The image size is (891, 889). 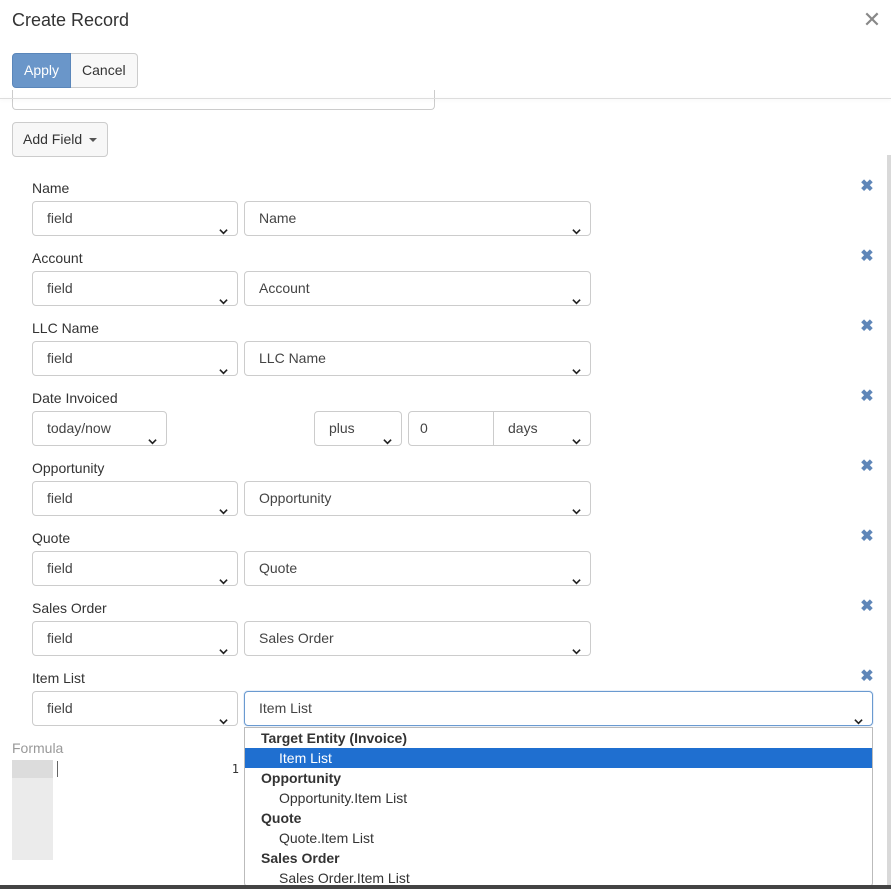 What do you see at coordinates (68, 468) in the screenshot?
I see `field-label-opportunity: Opportunity` at bounding box center [68, 468].